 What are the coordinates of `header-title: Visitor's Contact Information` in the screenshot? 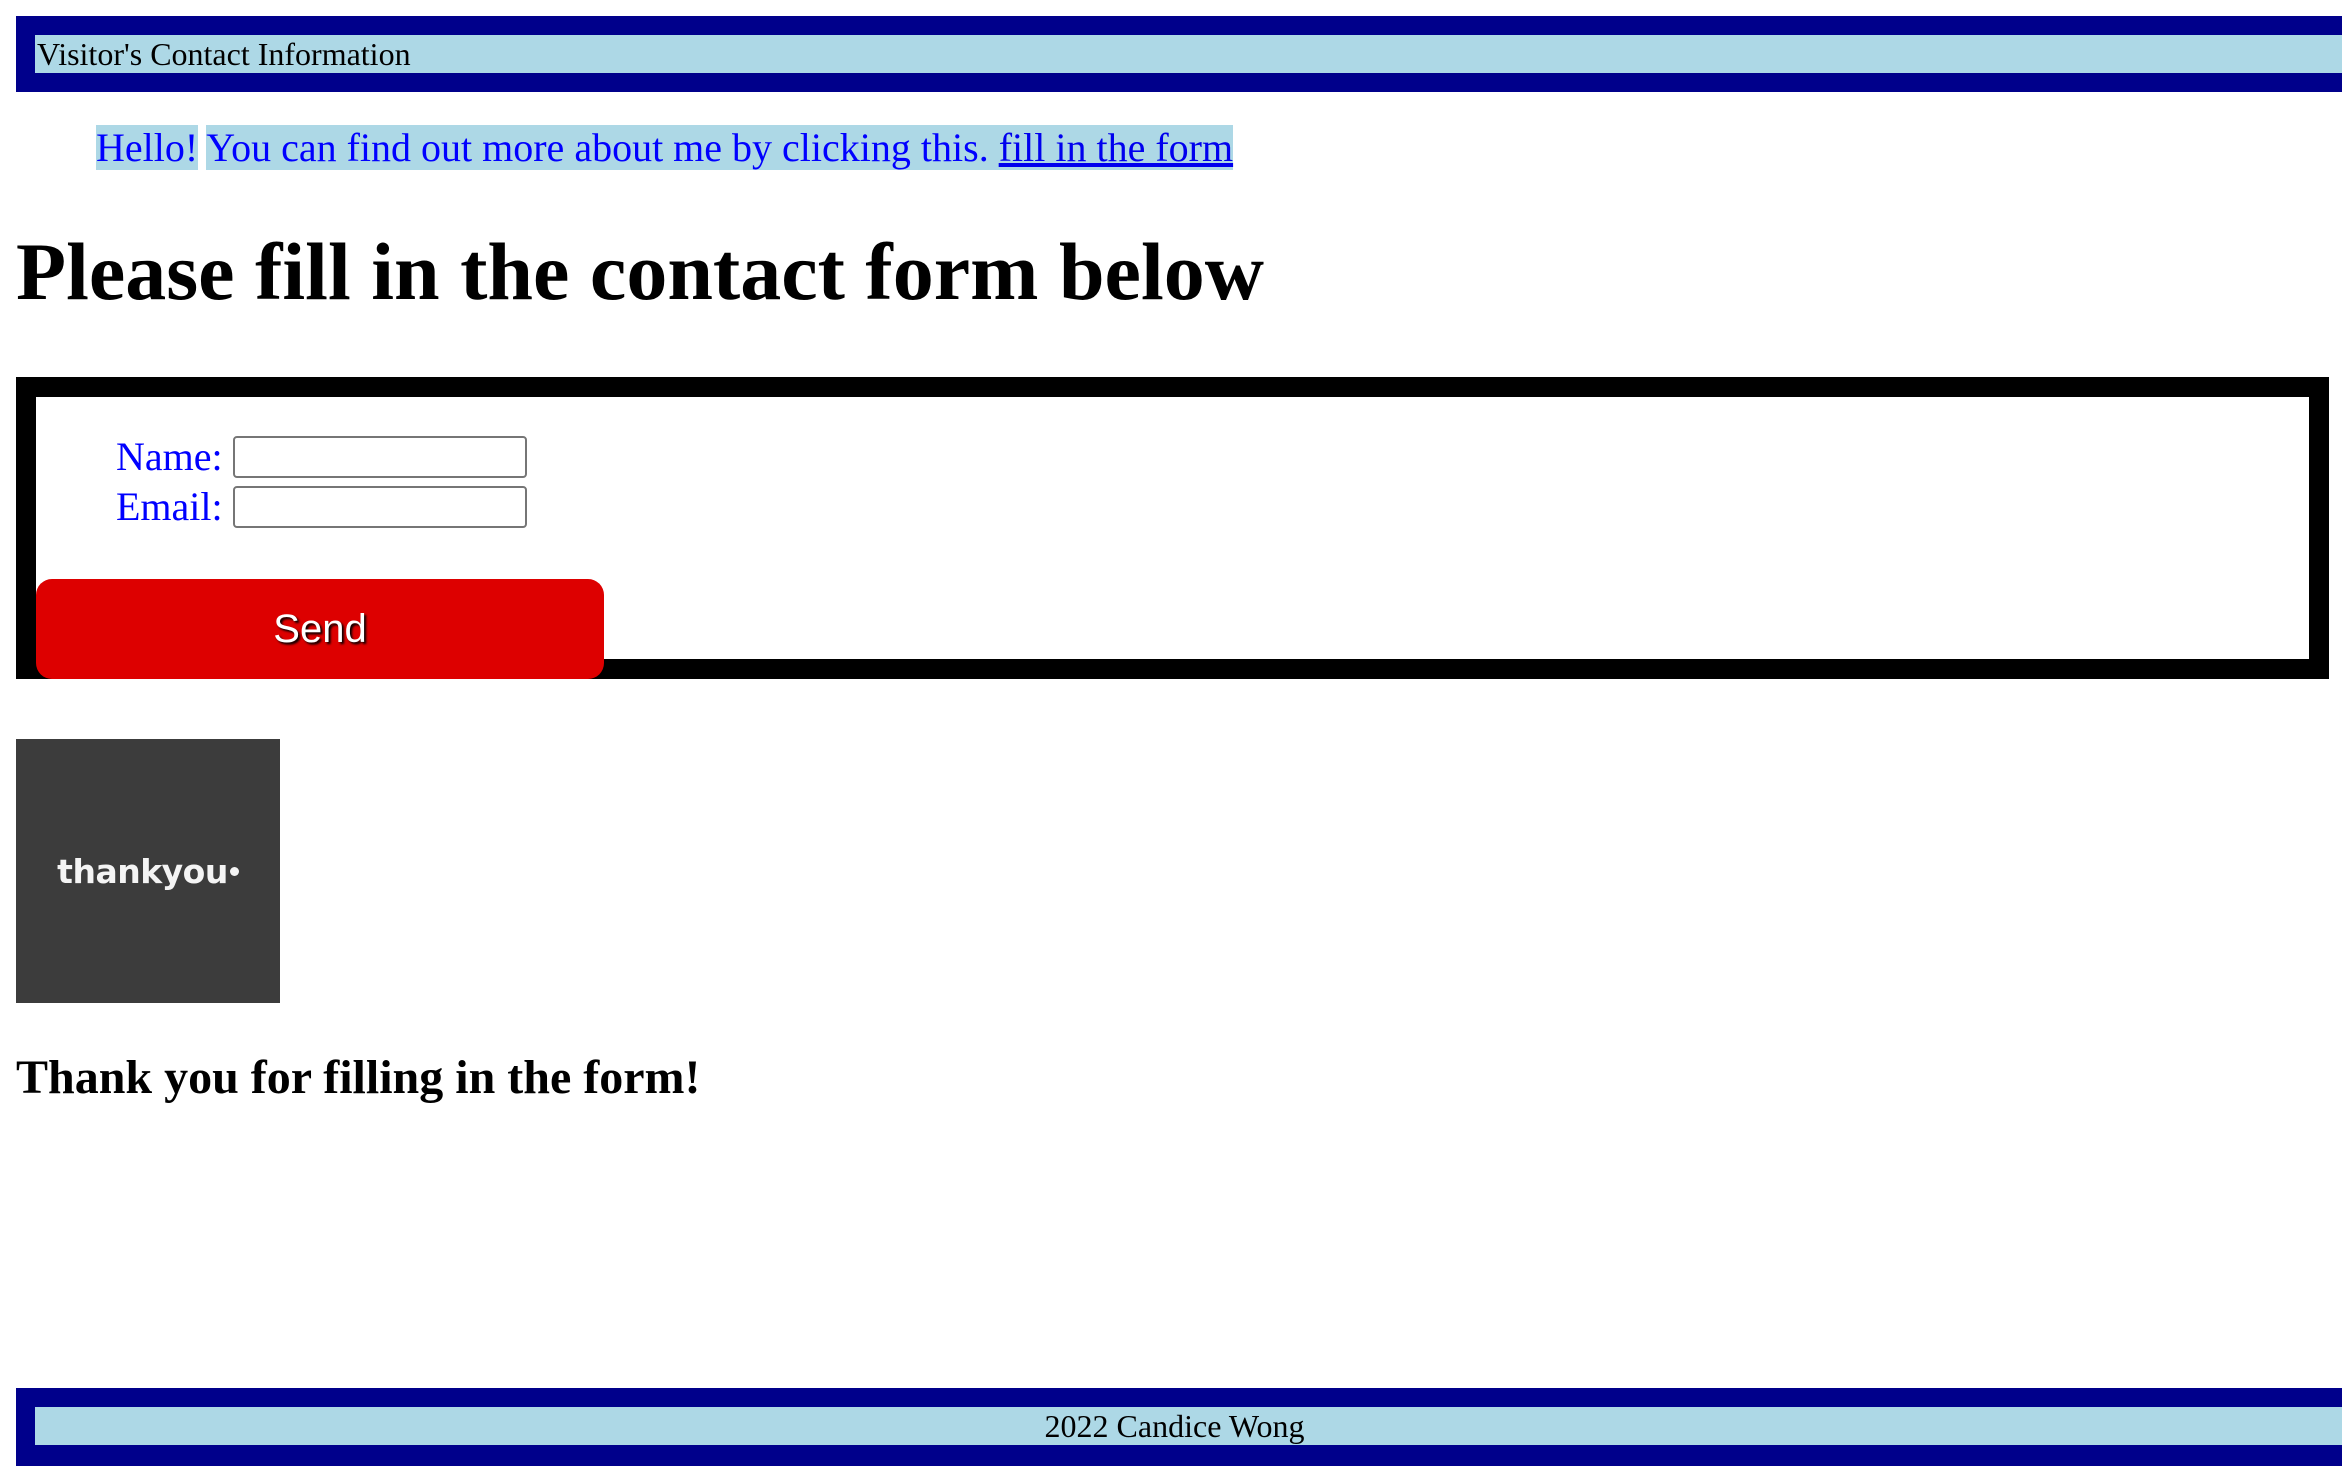 It's located at (1188, 54).